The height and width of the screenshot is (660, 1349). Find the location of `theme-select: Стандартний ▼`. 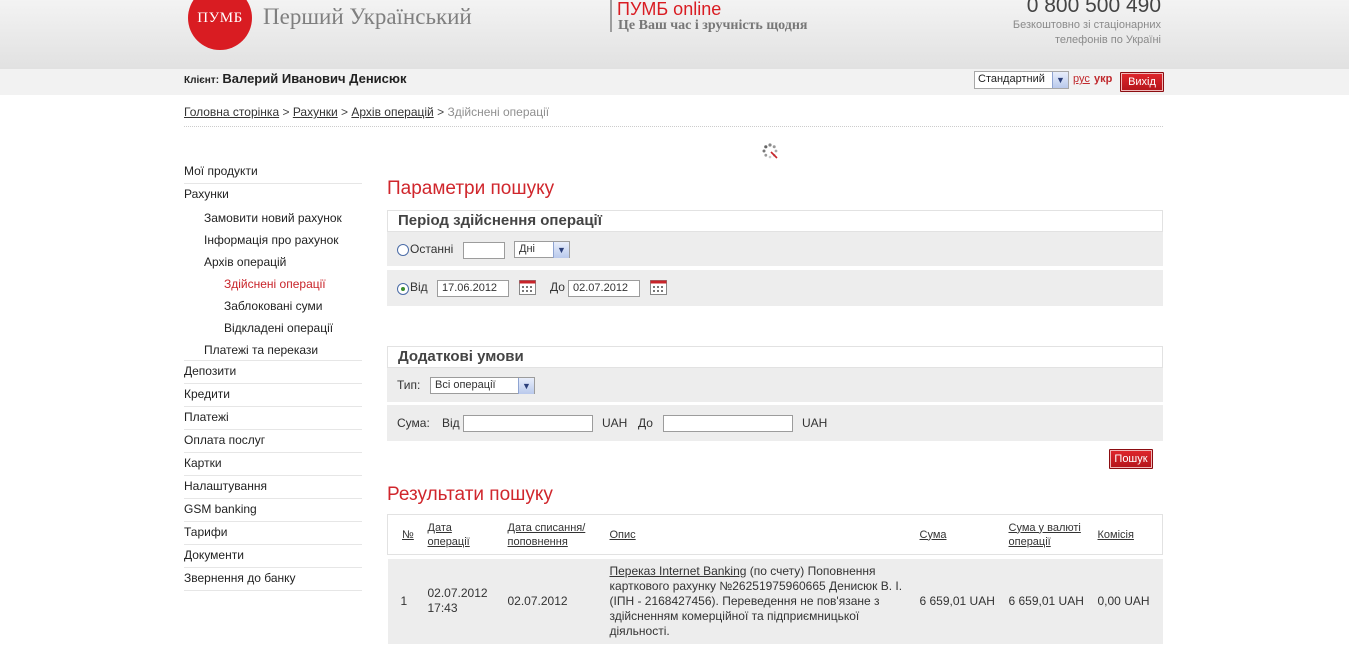

theme-select: Стандартний ▼ is located at coordinates (1021, 80).